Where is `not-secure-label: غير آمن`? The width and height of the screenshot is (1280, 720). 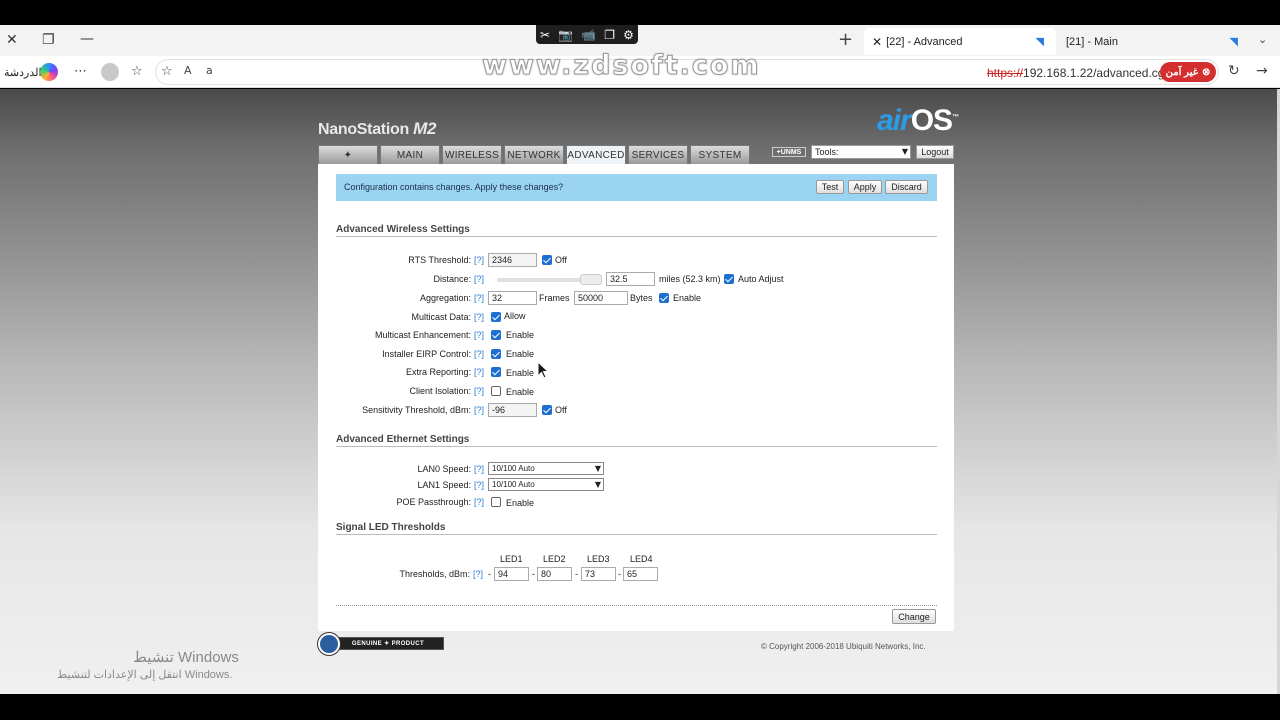 not-secure-label: غير آمن is located at coordinates (1181, 72).